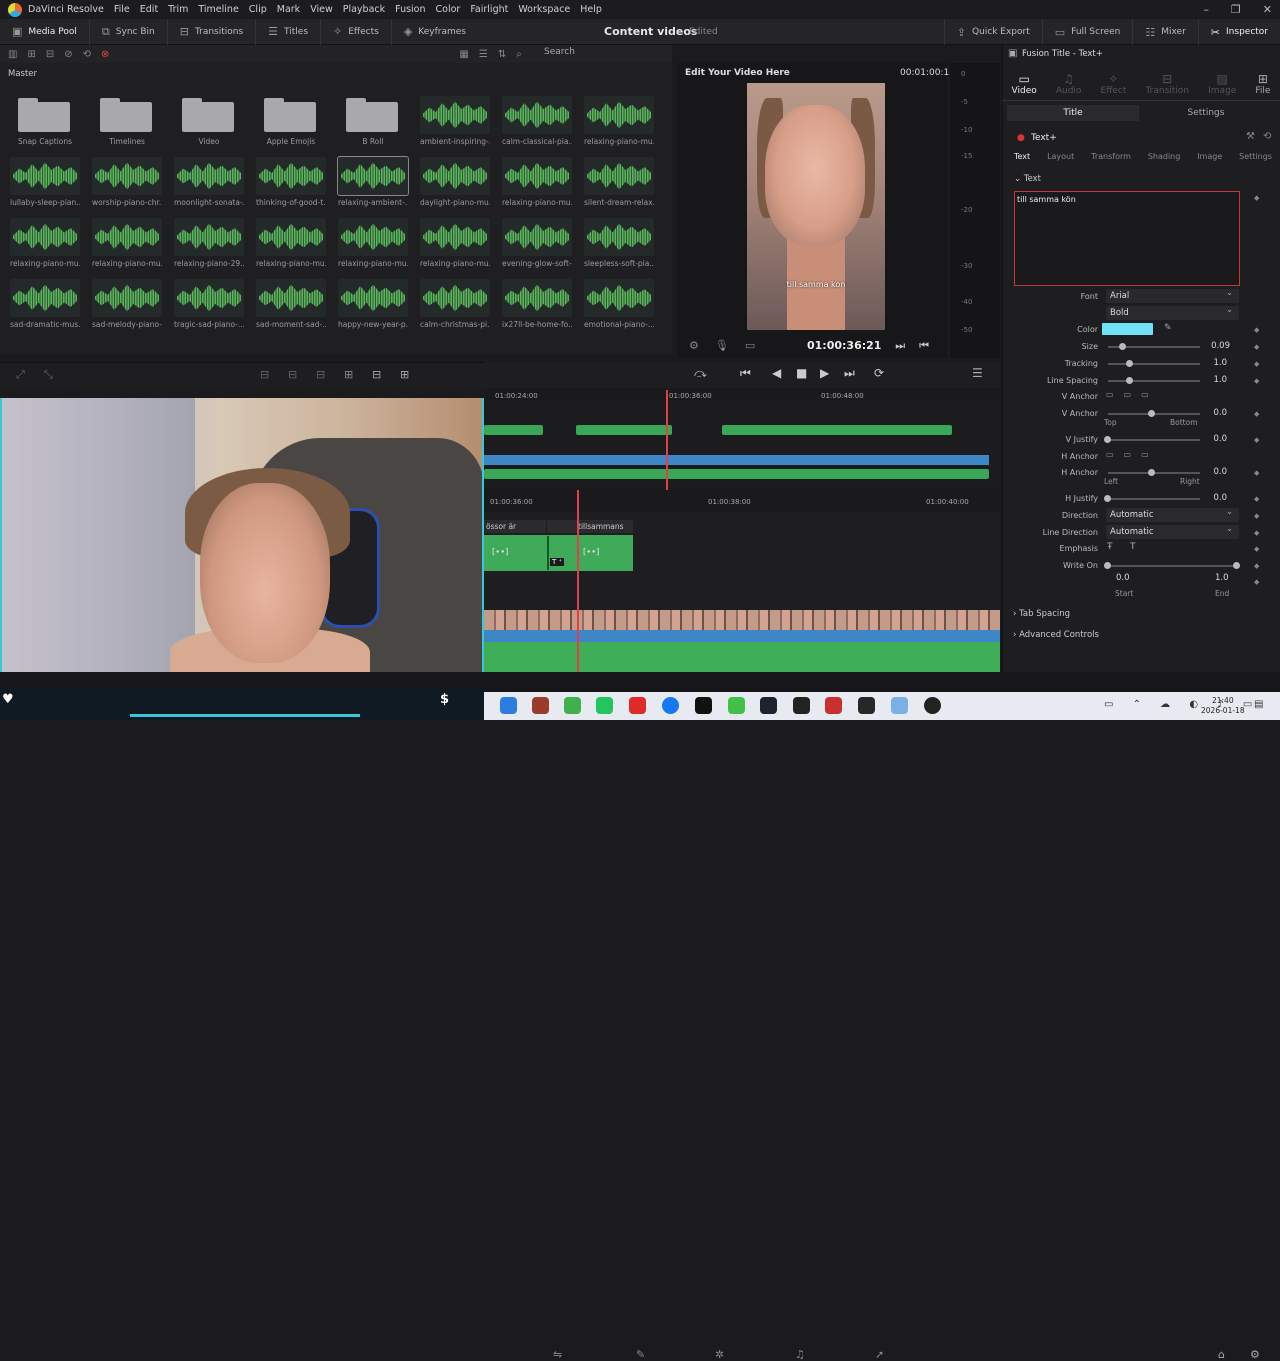 This screenshot has height=1361, width=1280. What do you see at coordinates (1129, 380) in the screenshot?
I see `line-spacing-slider-knob` at bounding box center [1129, 380].